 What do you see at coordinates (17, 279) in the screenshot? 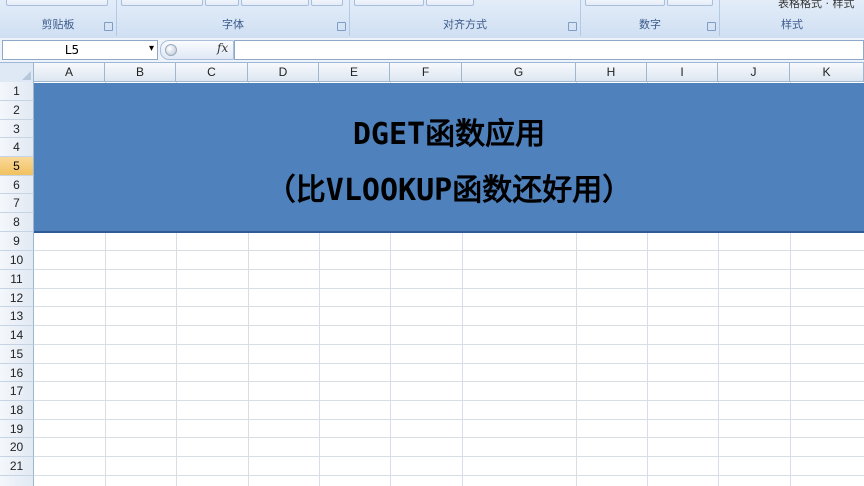
I see `row-header-11: 11` at bounding box center [17, 279].